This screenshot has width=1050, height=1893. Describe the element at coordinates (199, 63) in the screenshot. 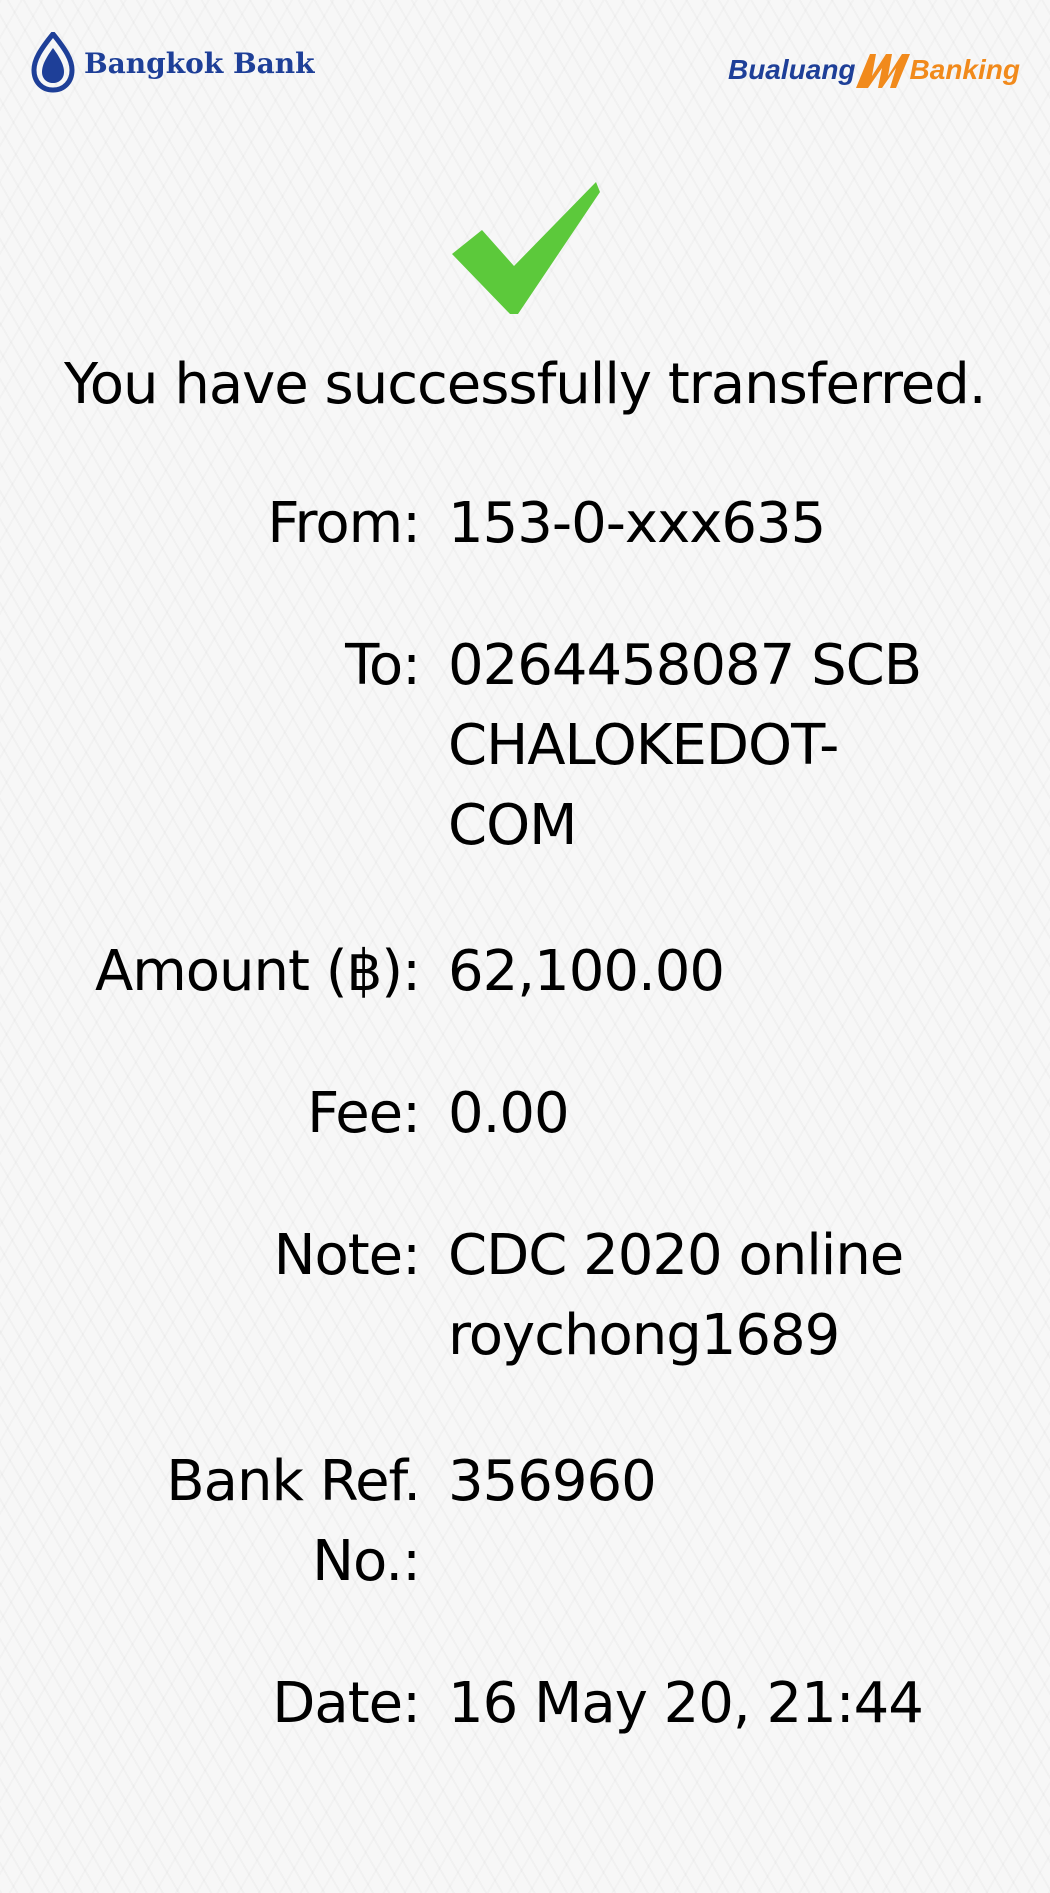

I see `bangkok-bank-name: Bangkok Bank` at that location.